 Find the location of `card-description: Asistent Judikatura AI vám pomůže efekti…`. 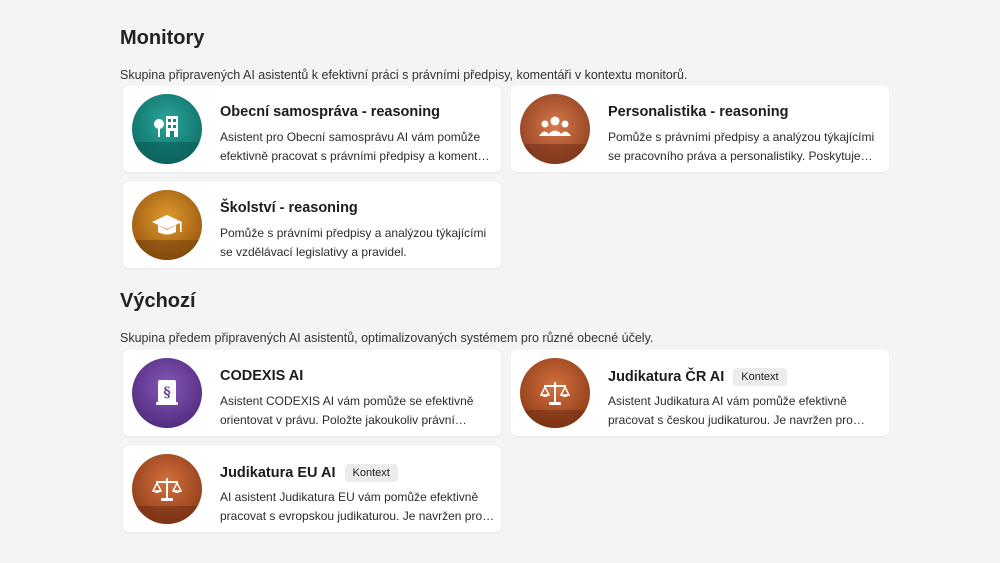

card-description: Asistent Judikatura AI vám pomůže efekti… is located at coordinates (730, 410).